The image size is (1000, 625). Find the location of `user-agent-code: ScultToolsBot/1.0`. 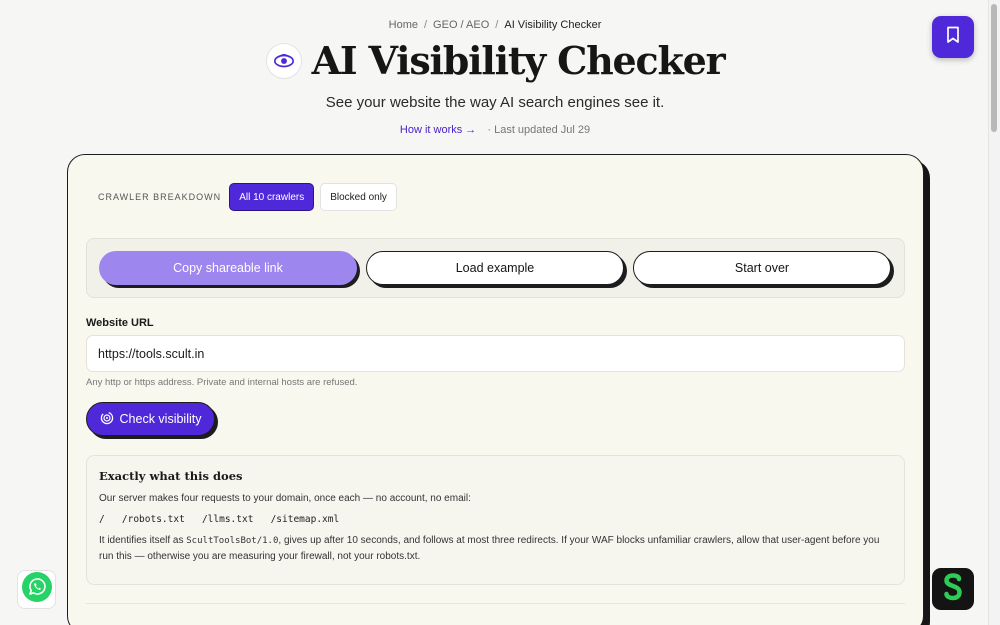

user-agent-code: ScultToolsBot/1.0 is located at coordinates (232, 541).